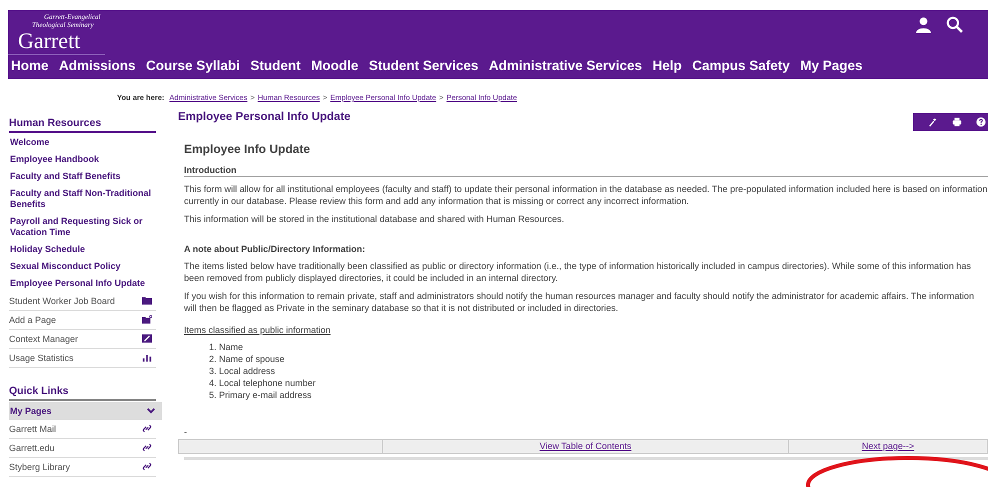 This screenshot has height=487, width=988. What do you see at coordinates (247, 359) in the screenshot?
I see `list-item: 2. Name of spouse` at bounding box center [247, 359].